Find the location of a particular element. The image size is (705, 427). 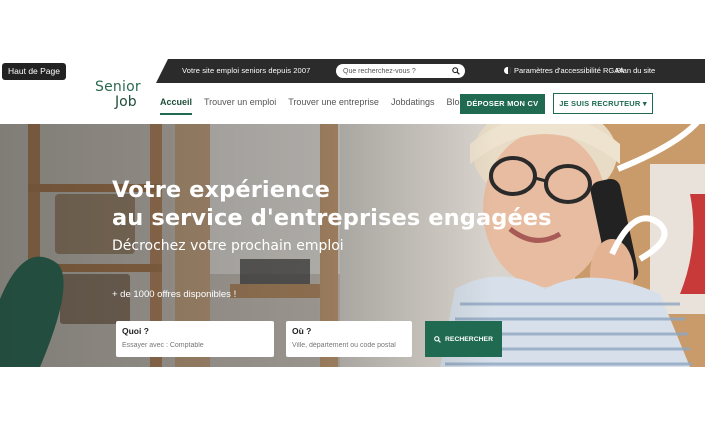

hero-title-line-1: Votre expérience is located at coordinates (221, 190).